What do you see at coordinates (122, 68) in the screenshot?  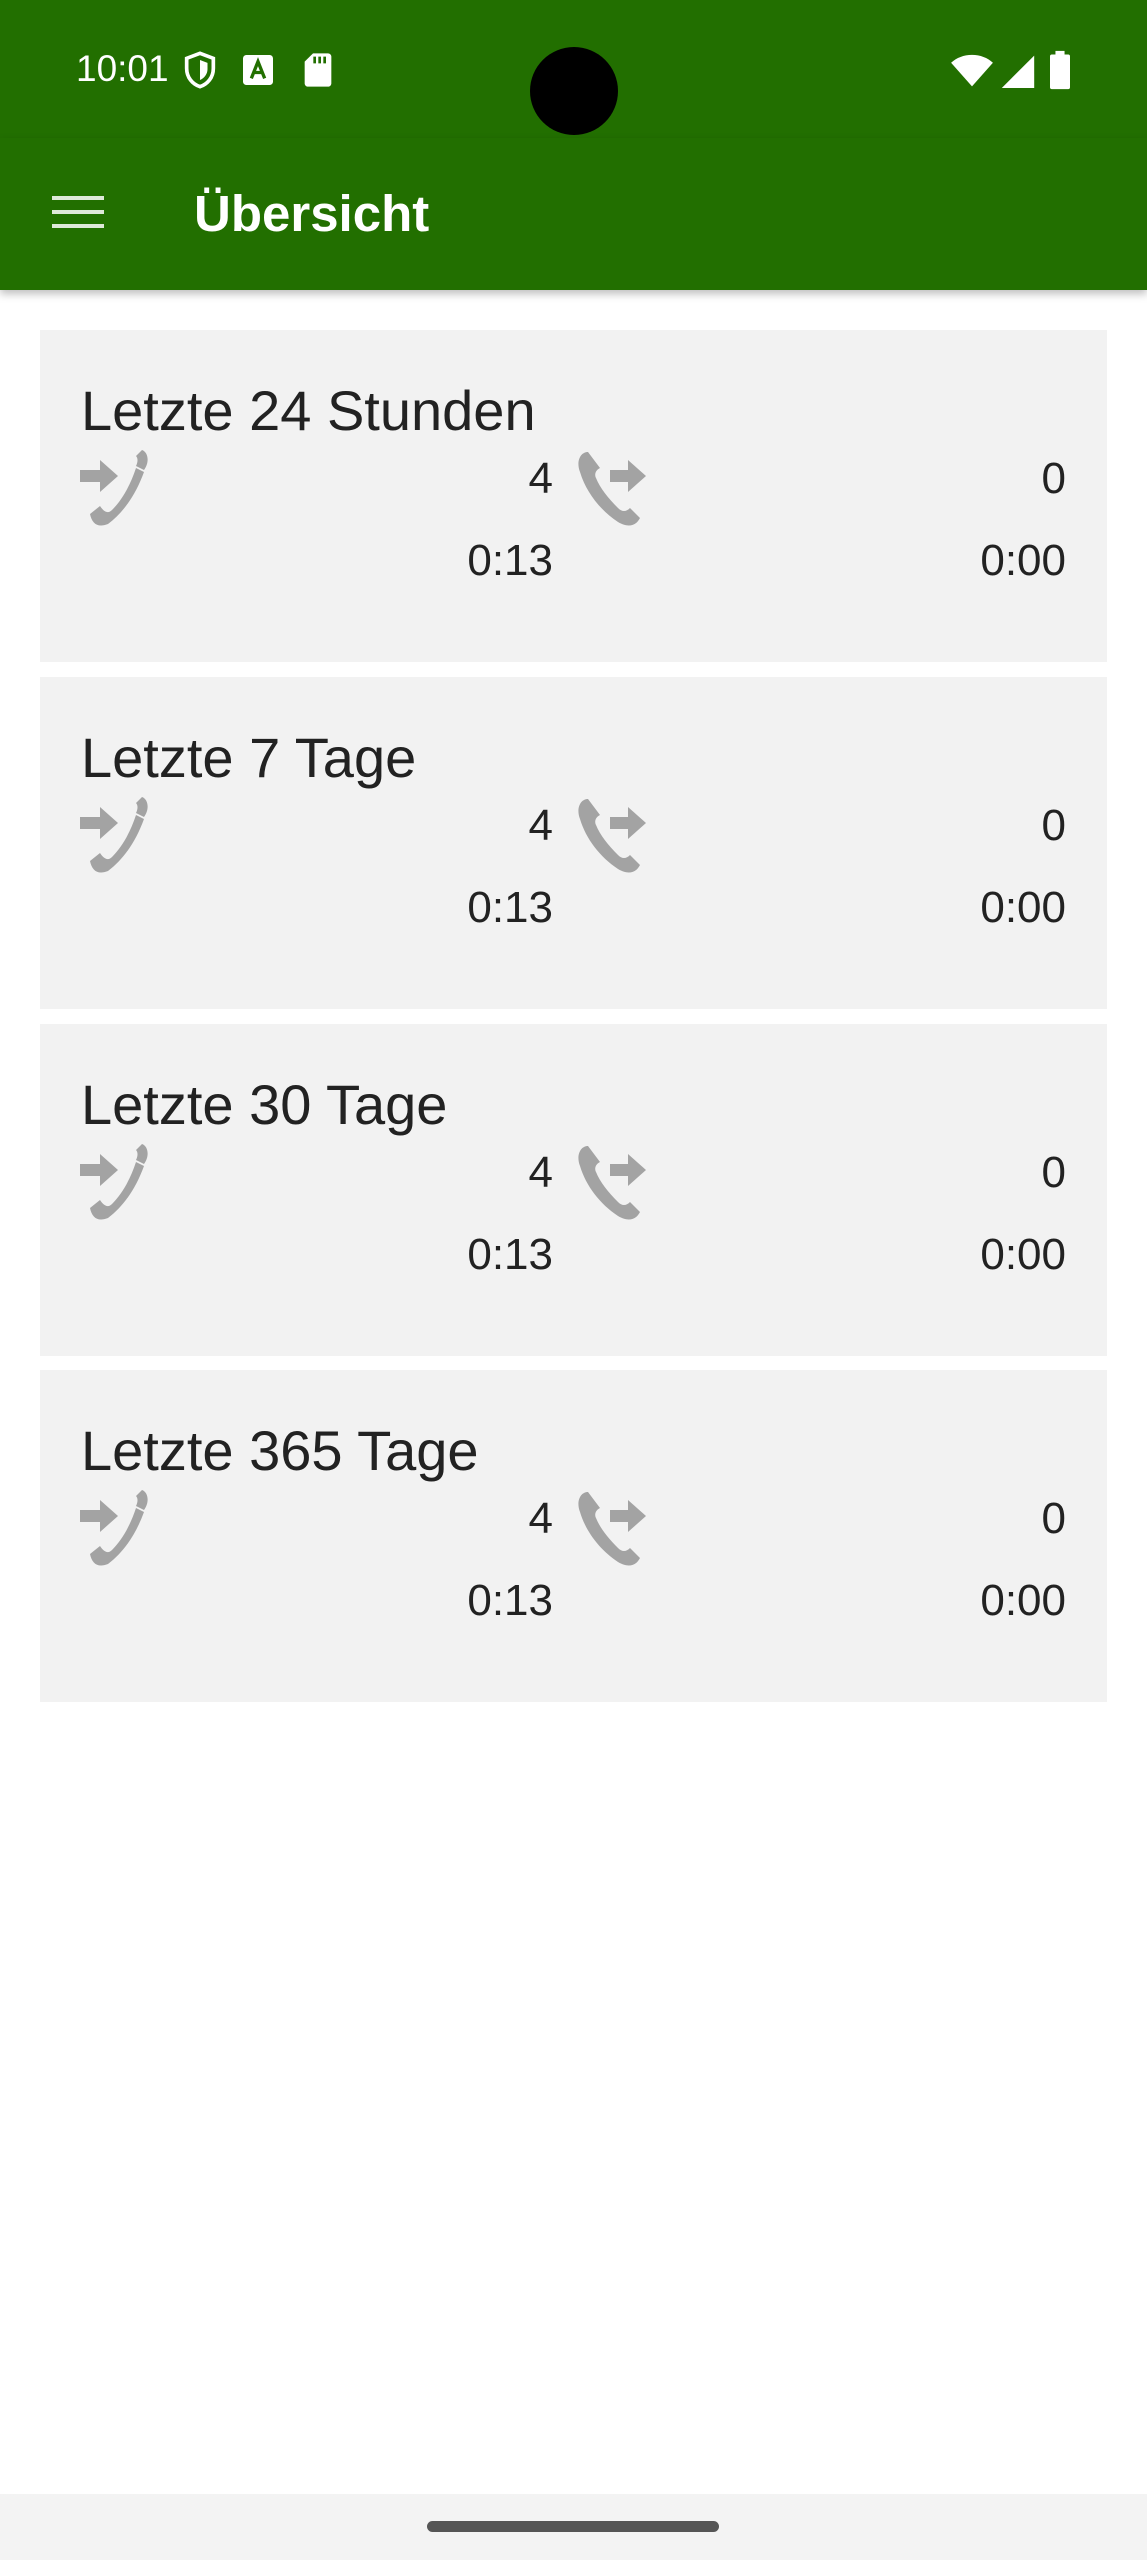 I see `status-time: 10:01` at bounding box center [122, 68].